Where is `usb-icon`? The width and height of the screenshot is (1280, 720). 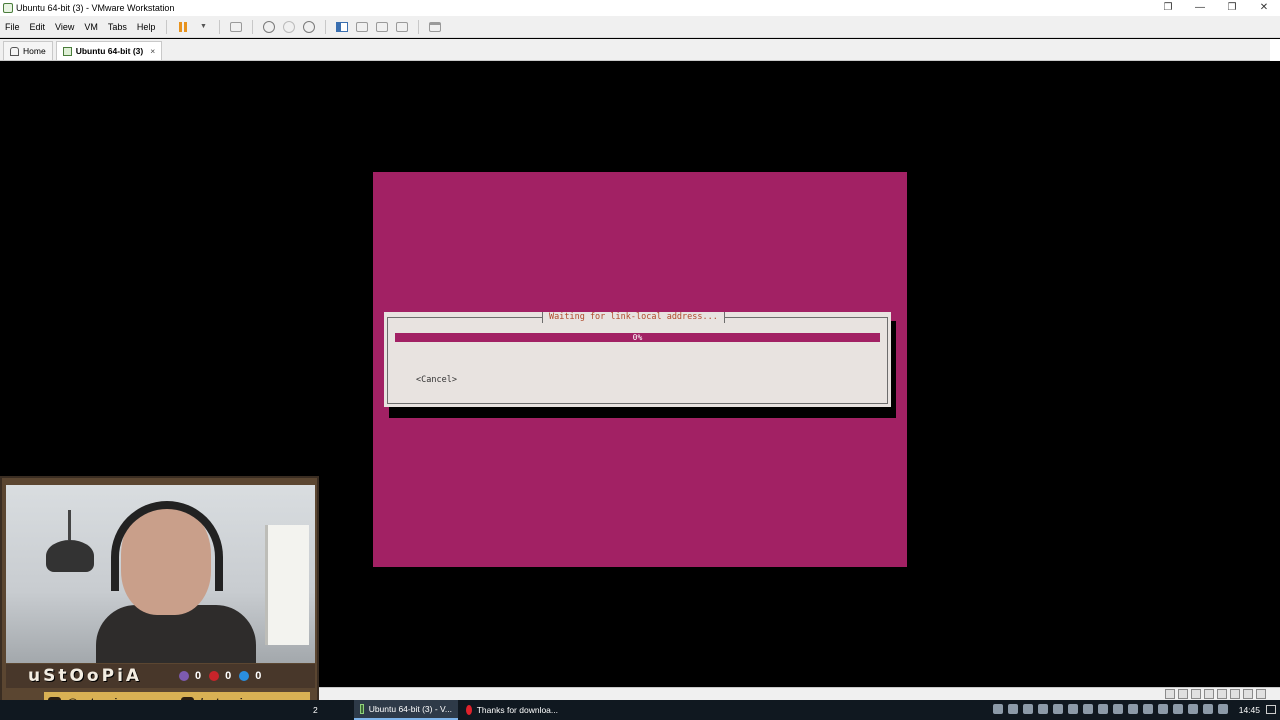
usb-icon is located at coordinates (1209, 694).